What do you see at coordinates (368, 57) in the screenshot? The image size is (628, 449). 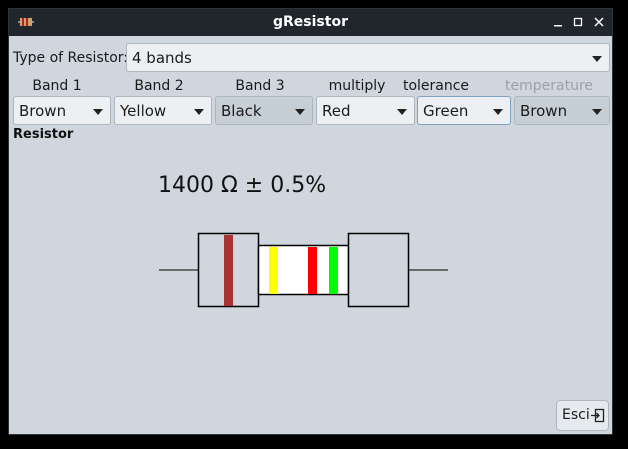 I see `type-select: 4 bands` at bounding box center [368, 57].